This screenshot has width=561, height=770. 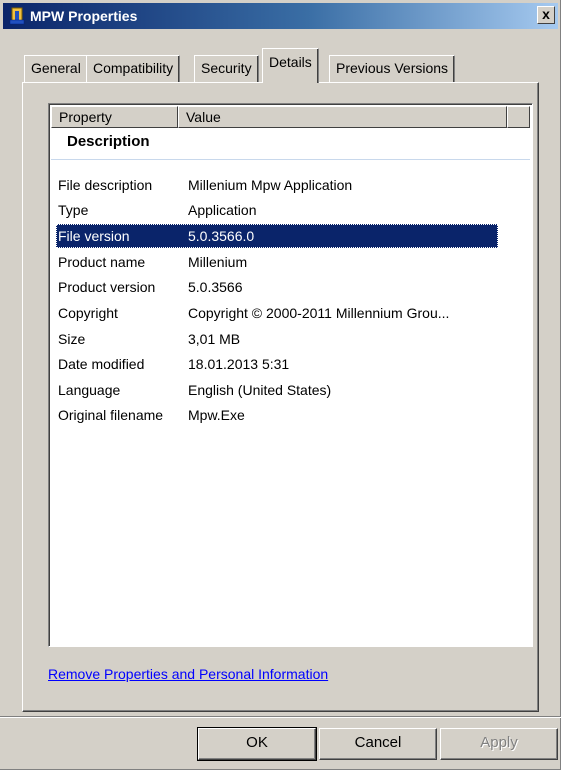 What do you see at coordinates (114, 117) in the screenshot?
I see `column-header-property: Property` at bounding box center [114, 117].